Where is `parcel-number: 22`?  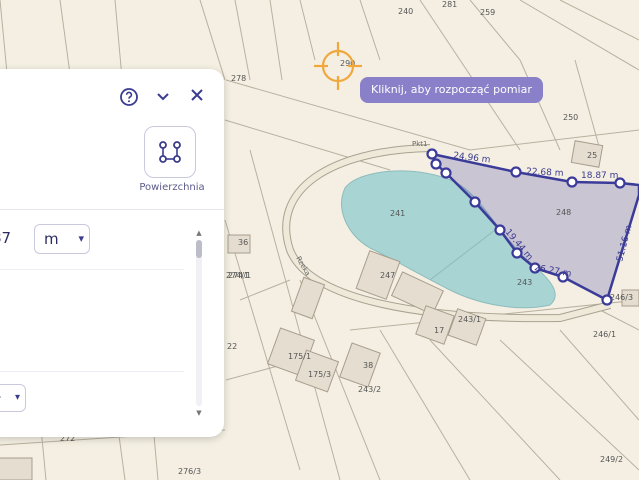 parcel-number: 22 is located at coordinates (232, 346).